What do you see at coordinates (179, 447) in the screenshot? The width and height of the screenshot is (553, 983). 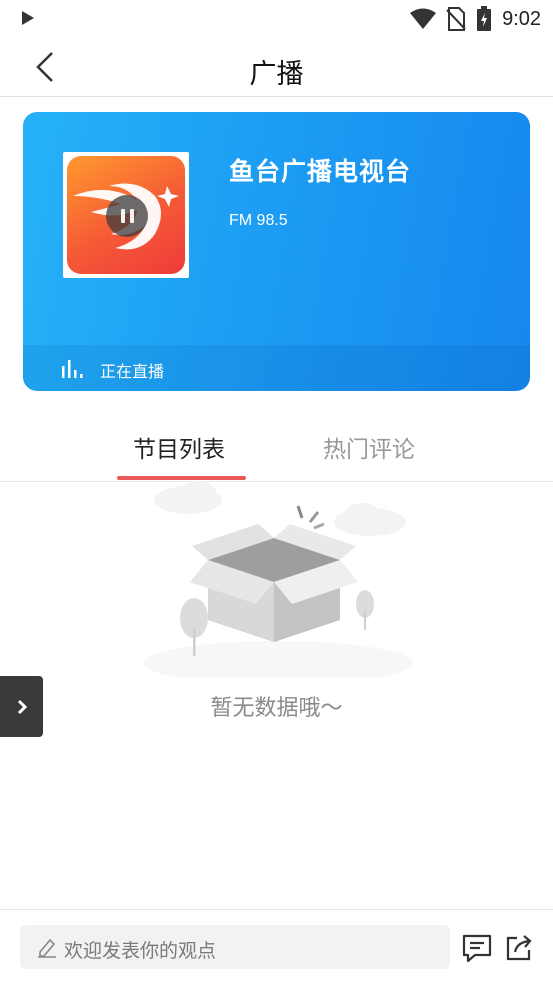 I see `tab-program-list: 节目列表` at bounding box center [179, 447].